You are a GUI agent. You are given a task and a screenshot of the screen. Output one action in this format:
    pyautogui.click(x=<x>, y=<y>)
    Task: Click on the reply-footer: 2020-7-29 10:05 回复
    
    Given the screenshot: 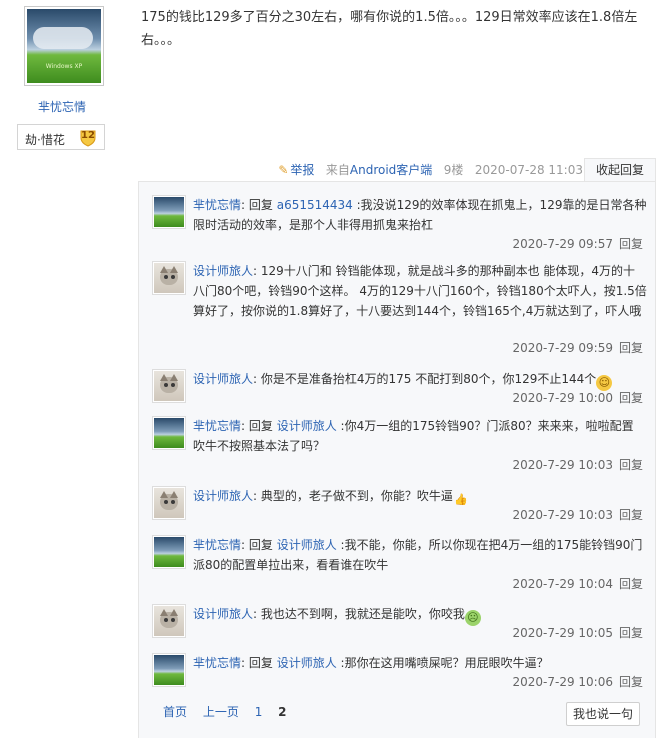 What is the action you would take?
    pyautogui.click(x=577, y=632)
    